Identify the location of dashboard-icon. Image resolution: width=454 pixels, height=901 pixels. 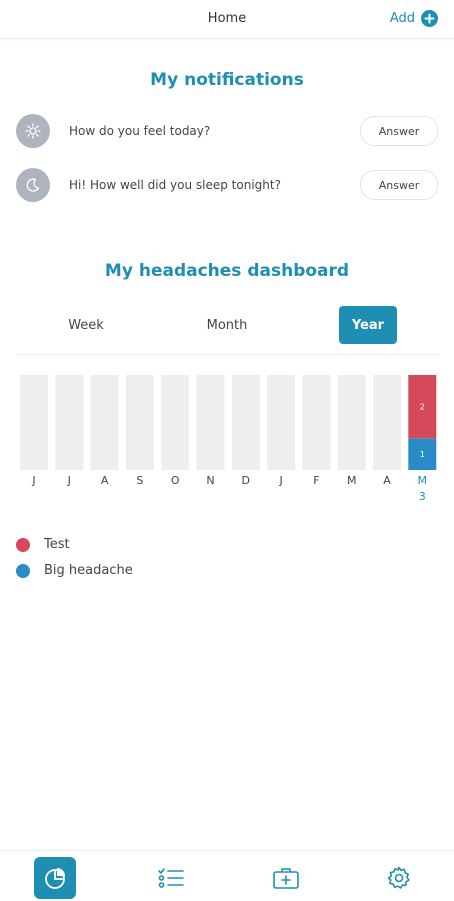
(55, 878).